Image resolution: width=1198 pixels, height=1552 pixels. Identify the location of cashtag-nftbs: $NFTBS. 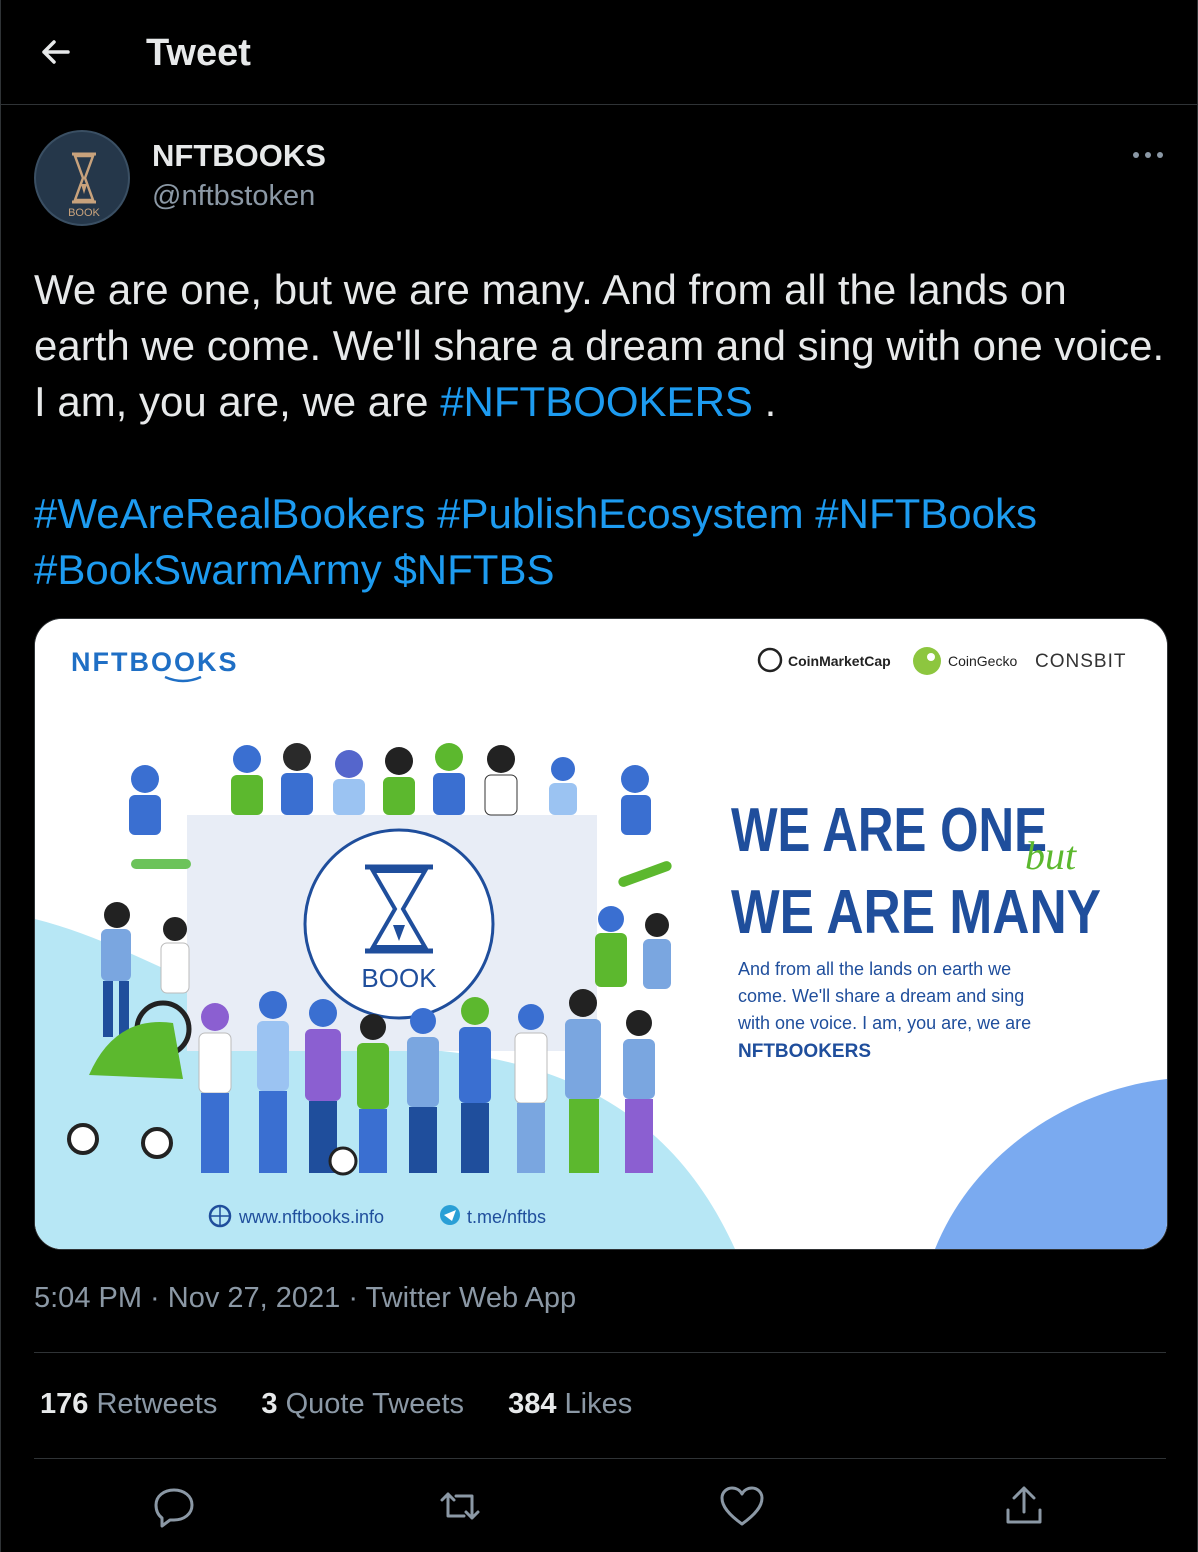
(473, 569).